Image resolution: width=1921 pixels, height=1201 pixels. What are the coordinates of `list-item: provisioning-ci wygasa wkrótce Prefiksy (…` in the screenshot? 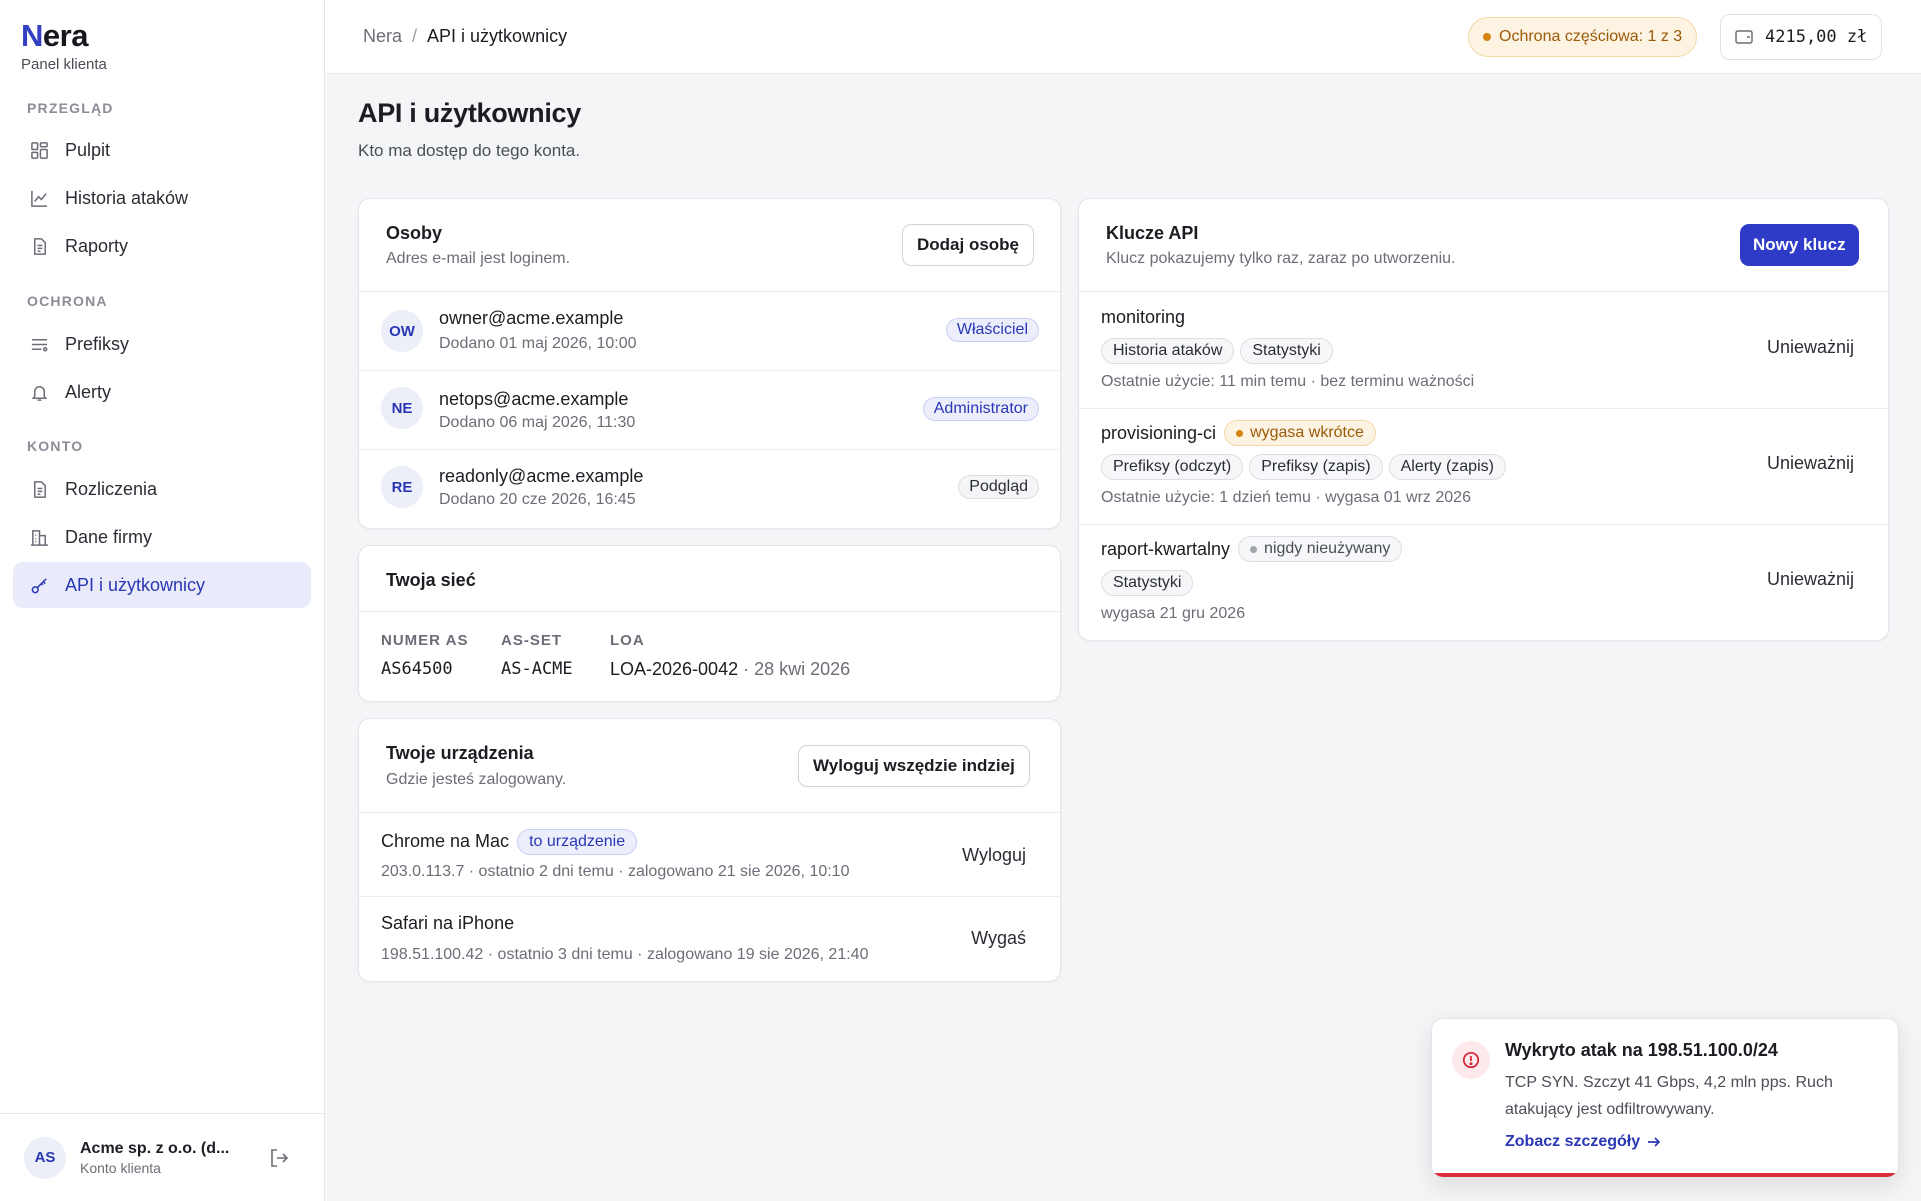 It's located at (1483, 467).